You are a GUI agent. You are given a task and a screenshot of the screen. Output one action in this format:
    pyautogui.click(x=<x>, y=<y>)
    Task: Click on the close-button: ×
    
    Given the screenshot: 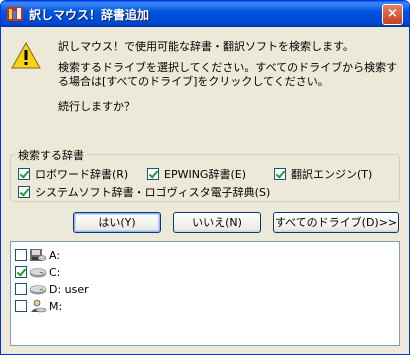 What is the action you would take?
    pyautogui.click(x=392, y=14)
    